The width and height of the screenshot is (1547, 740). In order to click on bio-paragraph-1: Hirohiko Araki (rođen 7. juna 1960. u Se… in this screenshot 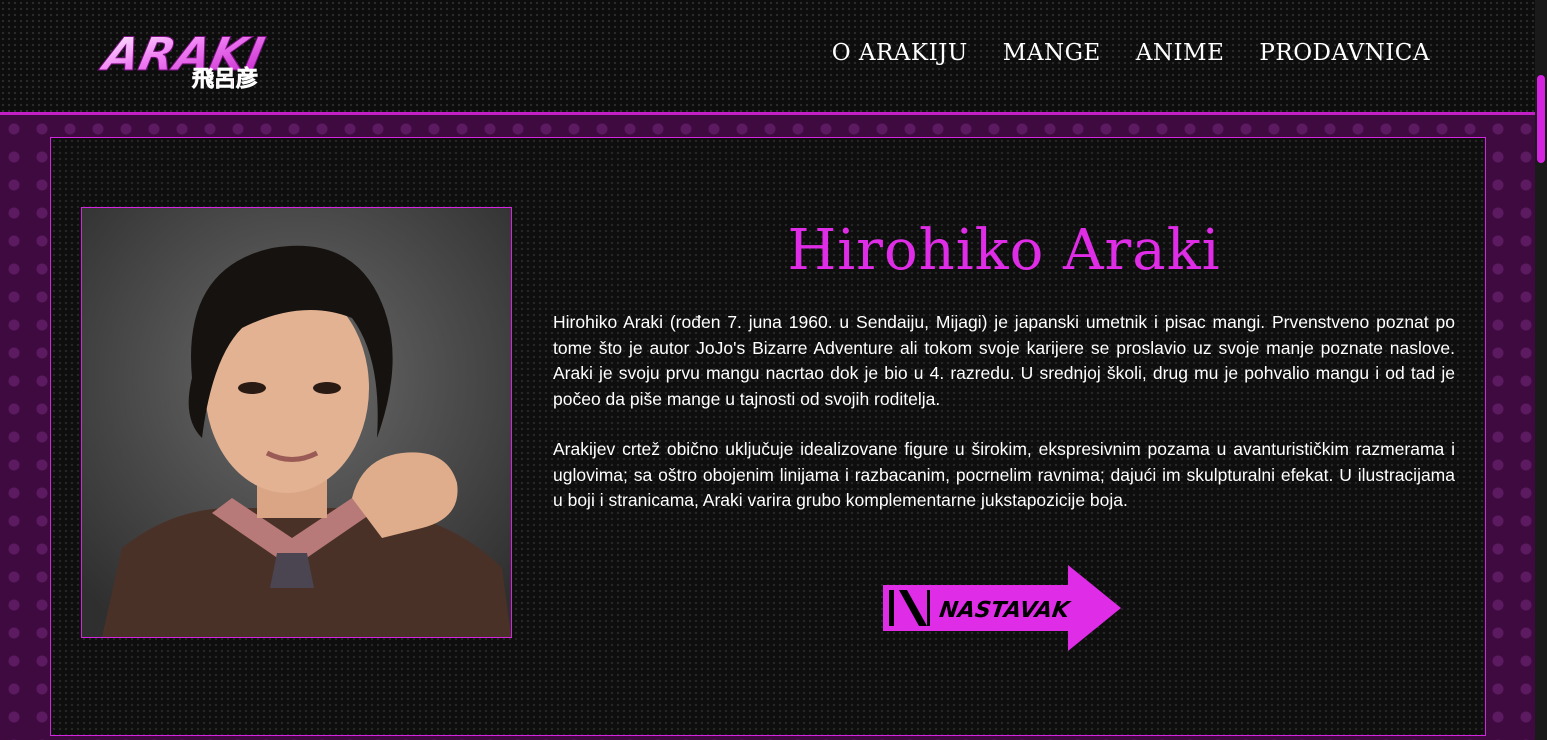, I will do `click(1004, 360)`.